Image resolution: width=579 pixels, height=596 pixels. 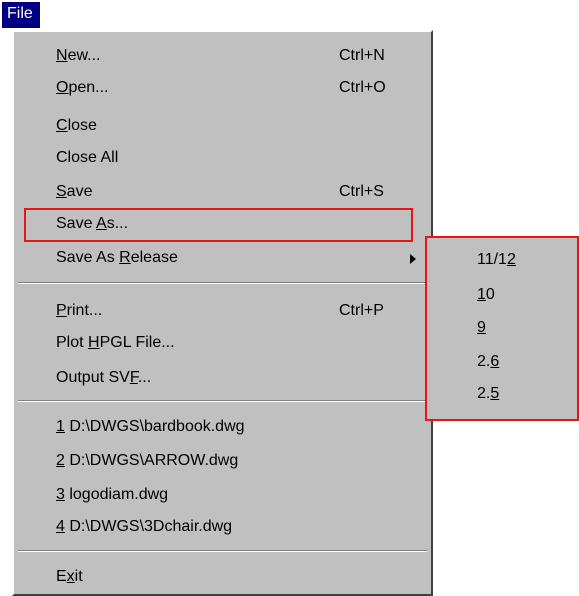 I want to click on menu-item-print: Print... Ctrl+P, so click(x=222, y=312).